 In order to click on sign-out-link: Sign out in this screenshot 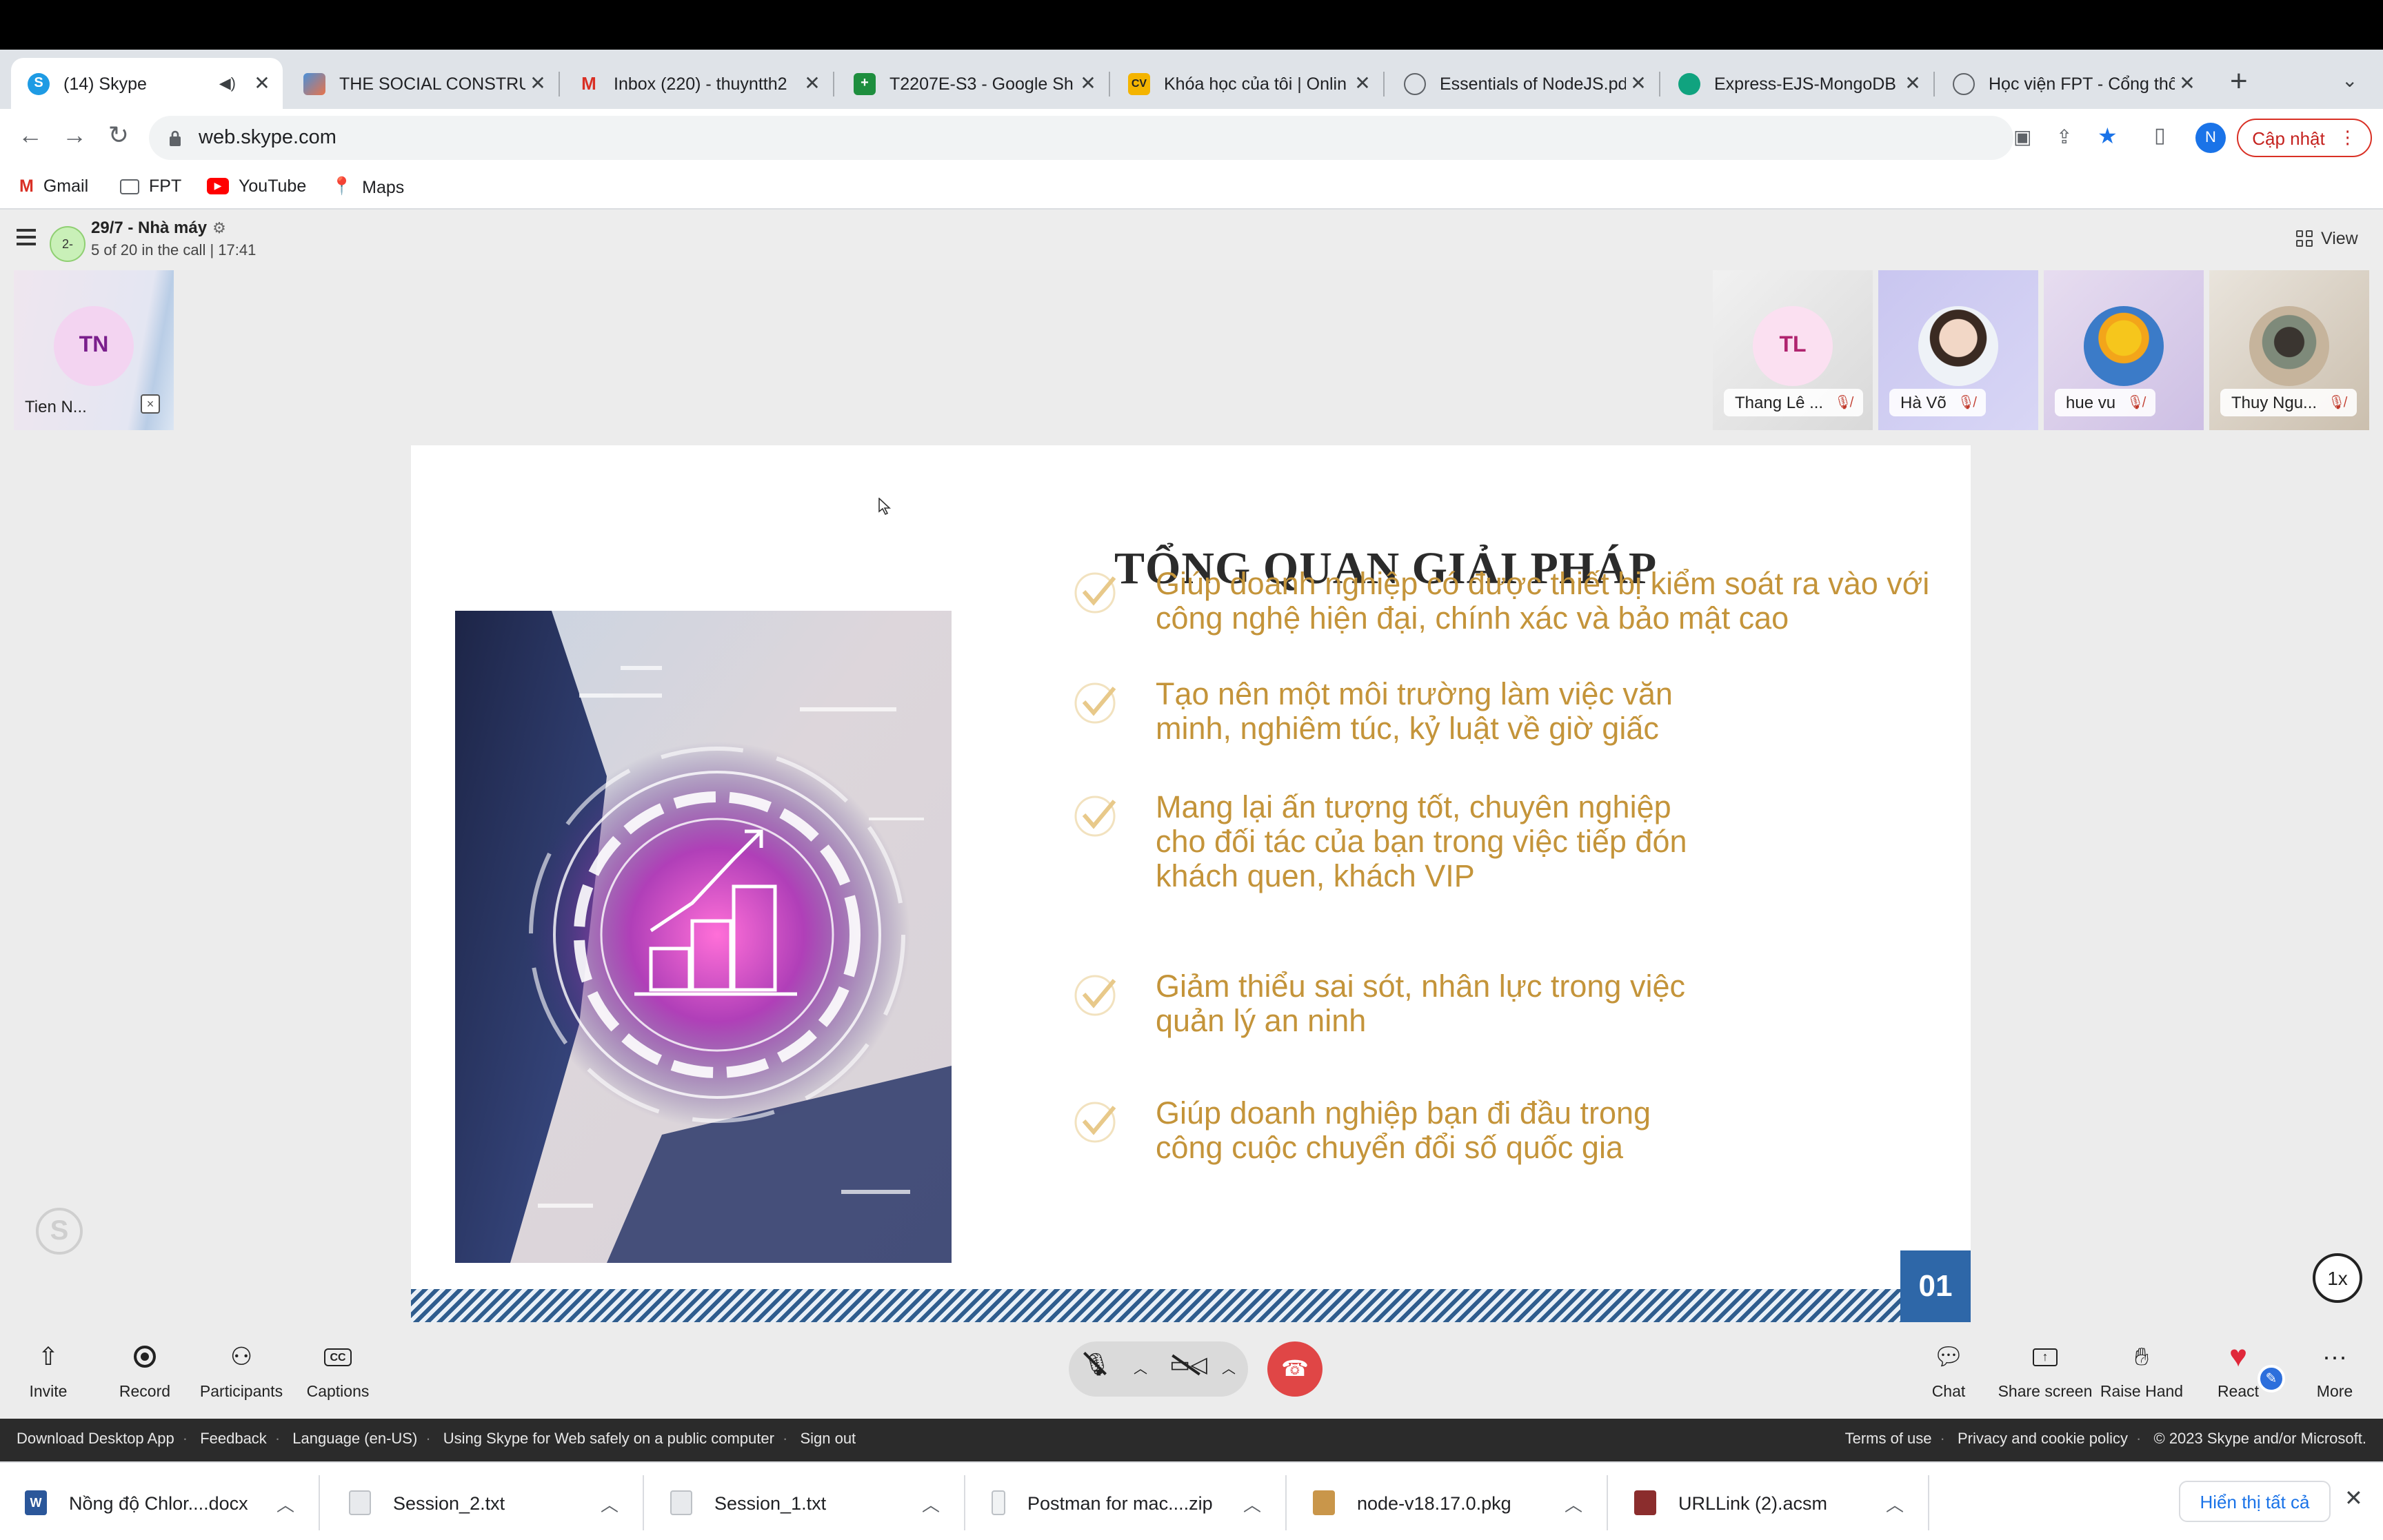, I will do `click(828, 1440)`.